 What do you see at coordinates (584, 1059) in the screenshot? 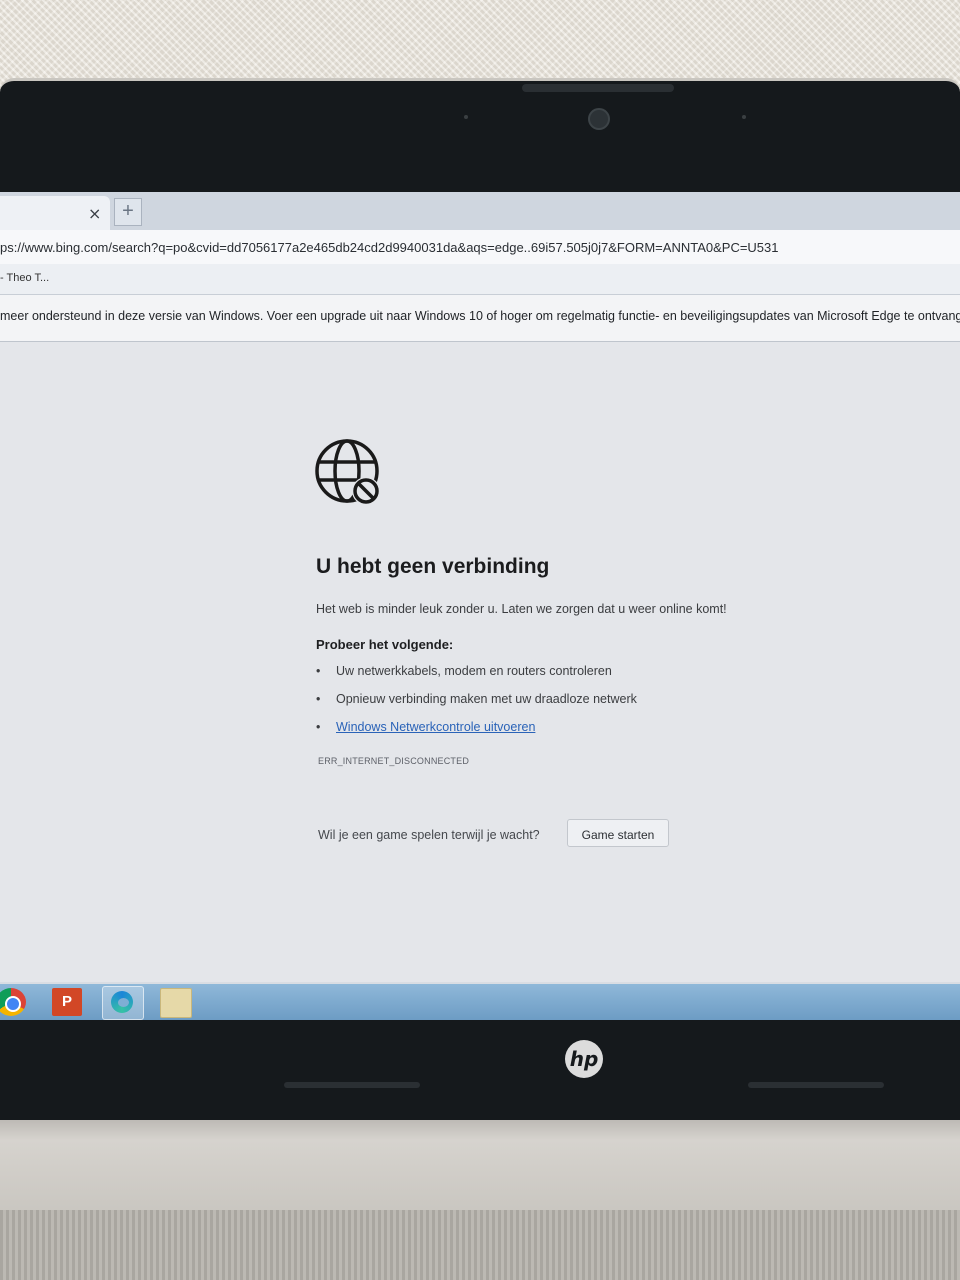
I see `hp-logo-icon: hp` at bounding box center [584, 1059].